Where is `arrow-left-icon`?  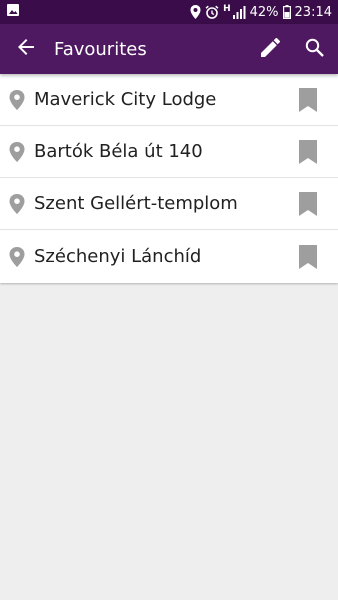
arrow-left-icon is located at coordinates (26, 49).